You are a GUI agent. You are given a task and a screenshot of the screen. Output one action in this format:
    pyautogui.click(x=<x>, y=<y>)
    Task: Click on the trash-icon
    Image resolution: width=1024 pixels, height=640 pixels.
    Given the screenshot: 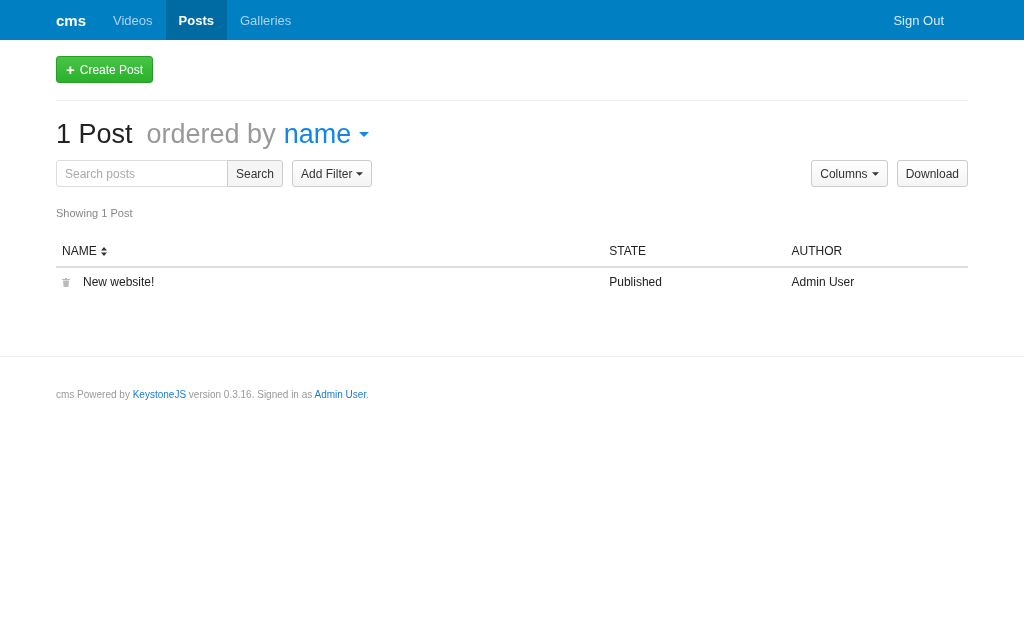 What is the action you would take?
    pyautogui.click(x=66, y=282)
    